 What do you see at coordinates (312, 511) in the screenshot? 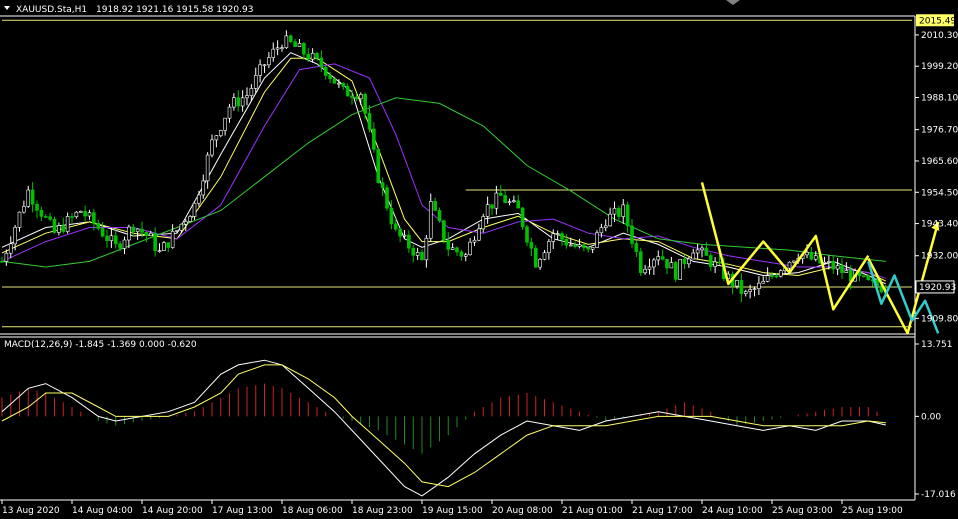
I see `time-tick-label: 18 Aug 06:00` at bounding box center [312, 511].